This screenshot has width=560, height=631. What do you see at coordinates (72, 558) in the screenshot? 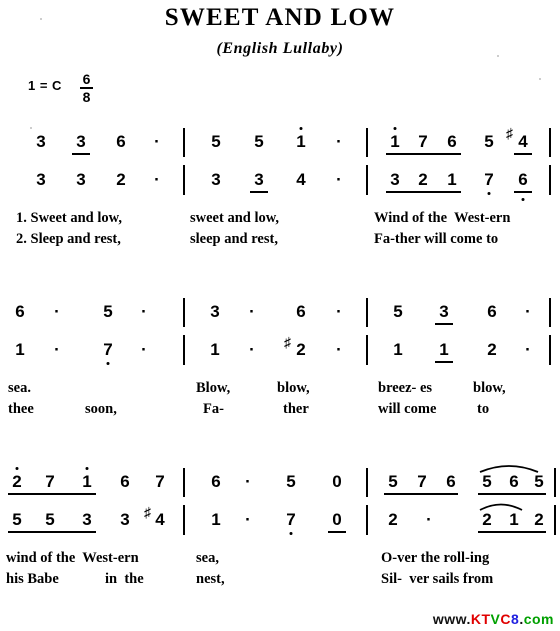
I see `lyric-segment: wind of the West-ern` at bounding box center [72, 558].